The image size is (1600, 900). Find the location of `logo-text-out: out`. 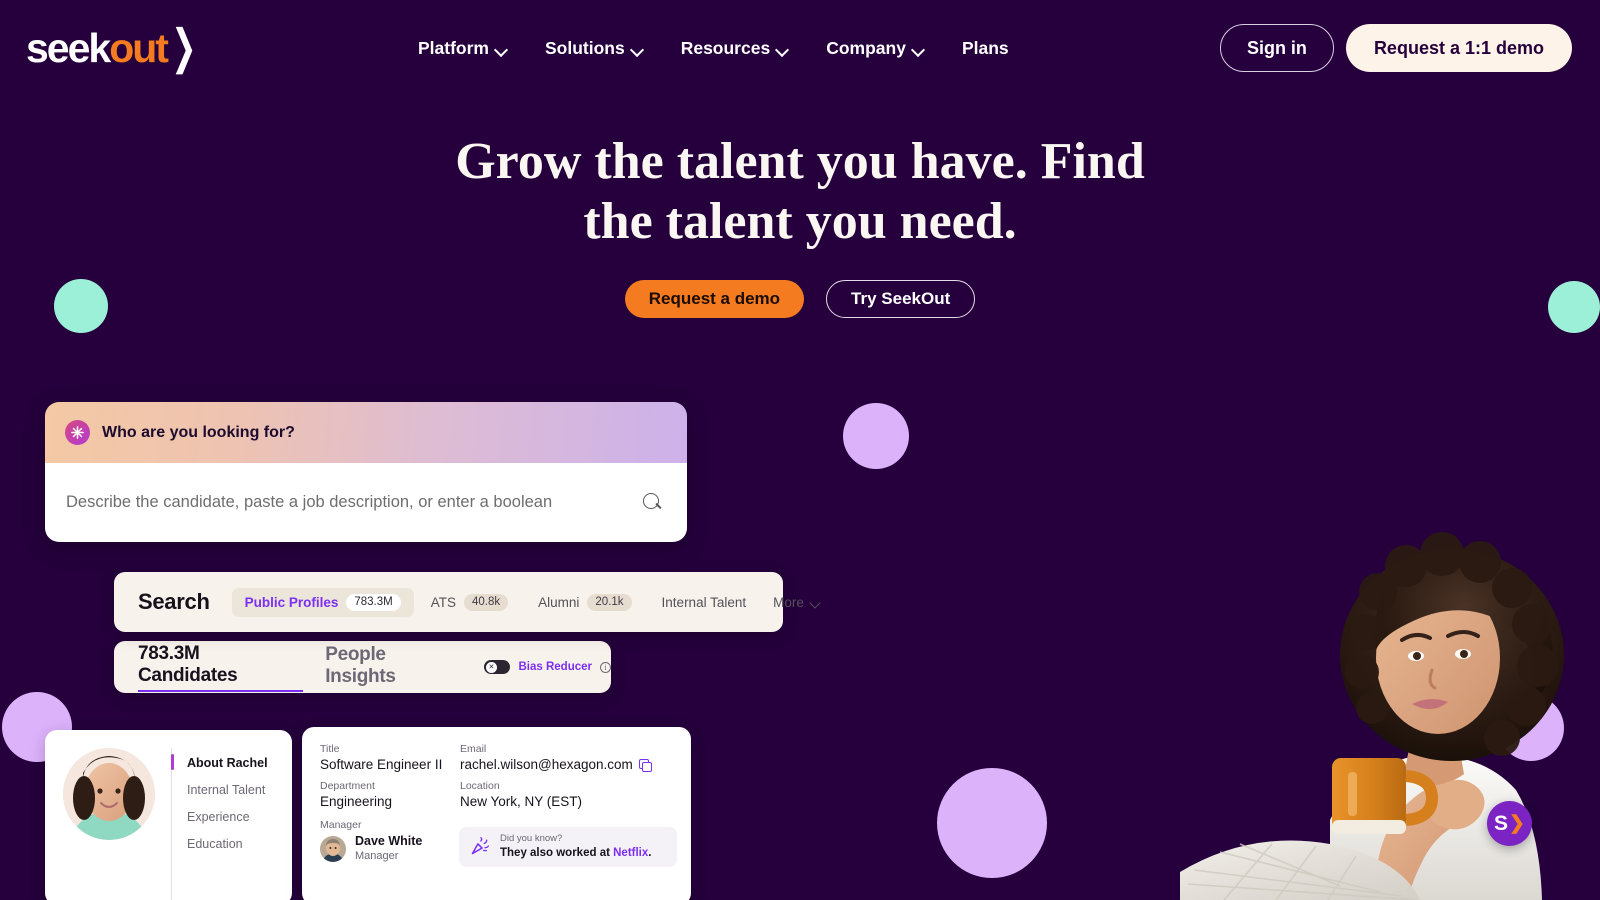

logo-text-out: out is located at coordinates (139, 47).